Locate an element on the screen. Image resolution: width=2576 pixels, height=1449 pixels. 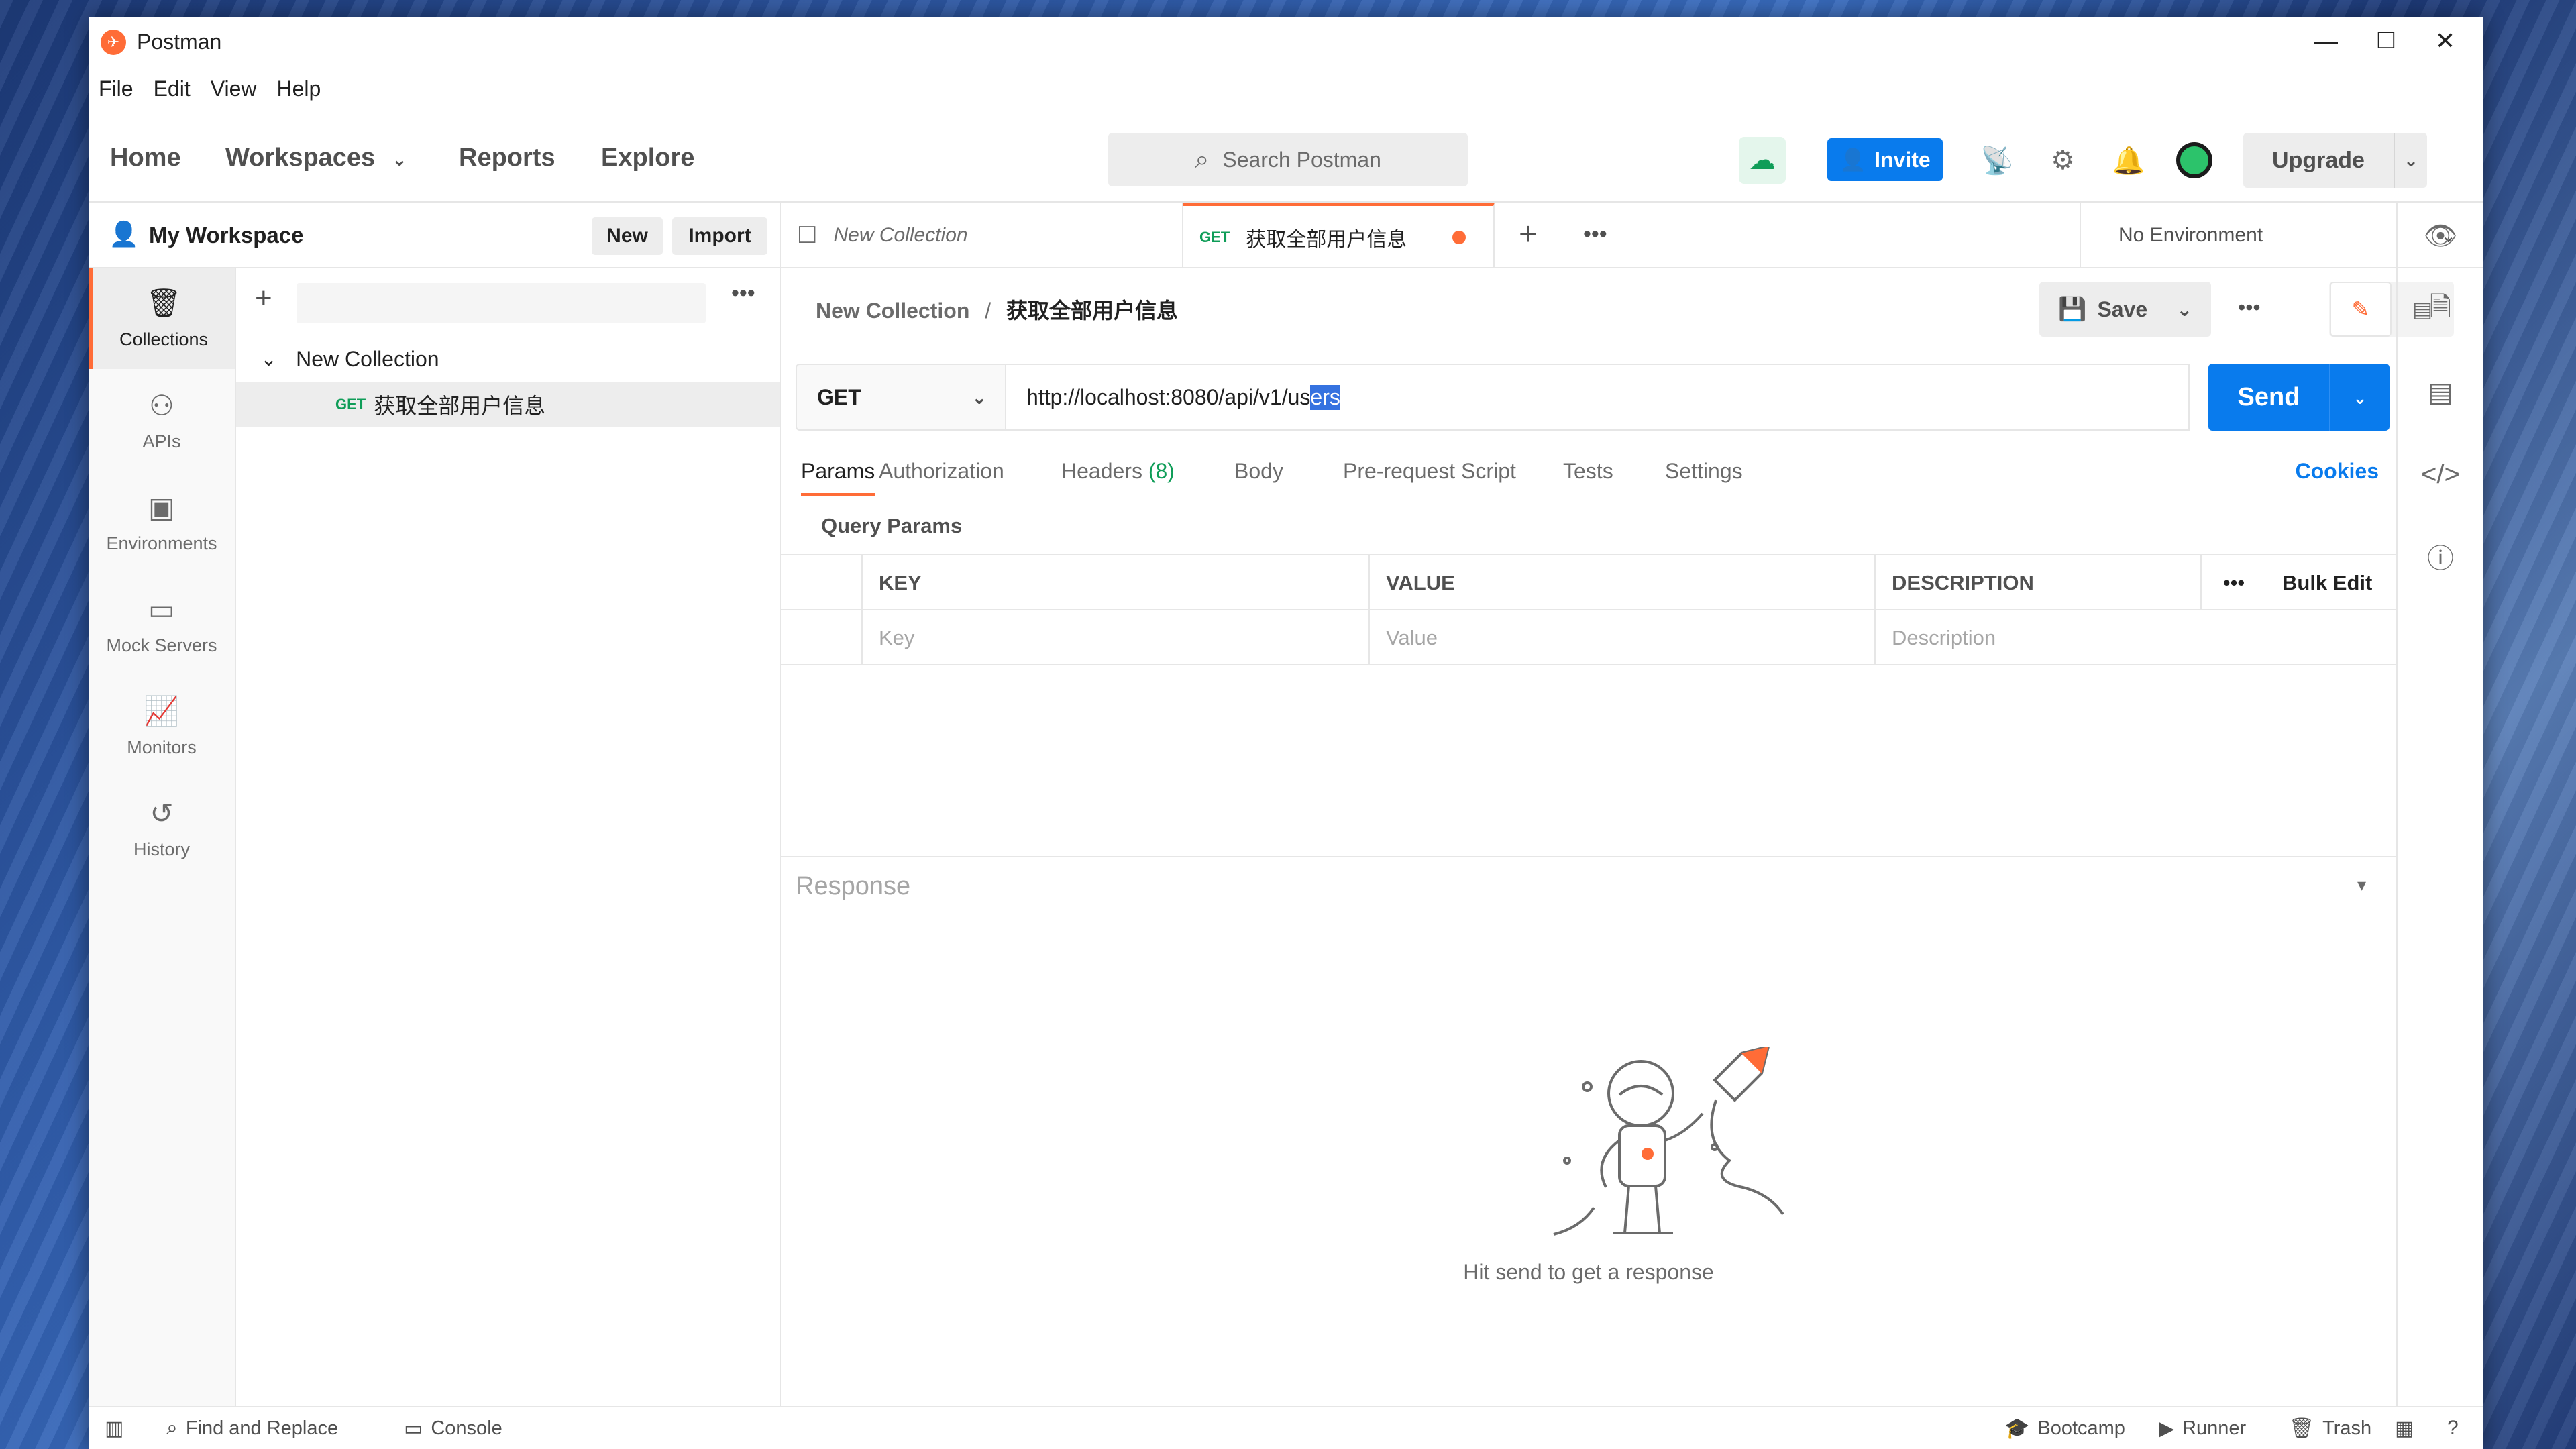
url-selected-text: ers is located at coordinates (1325, 397).